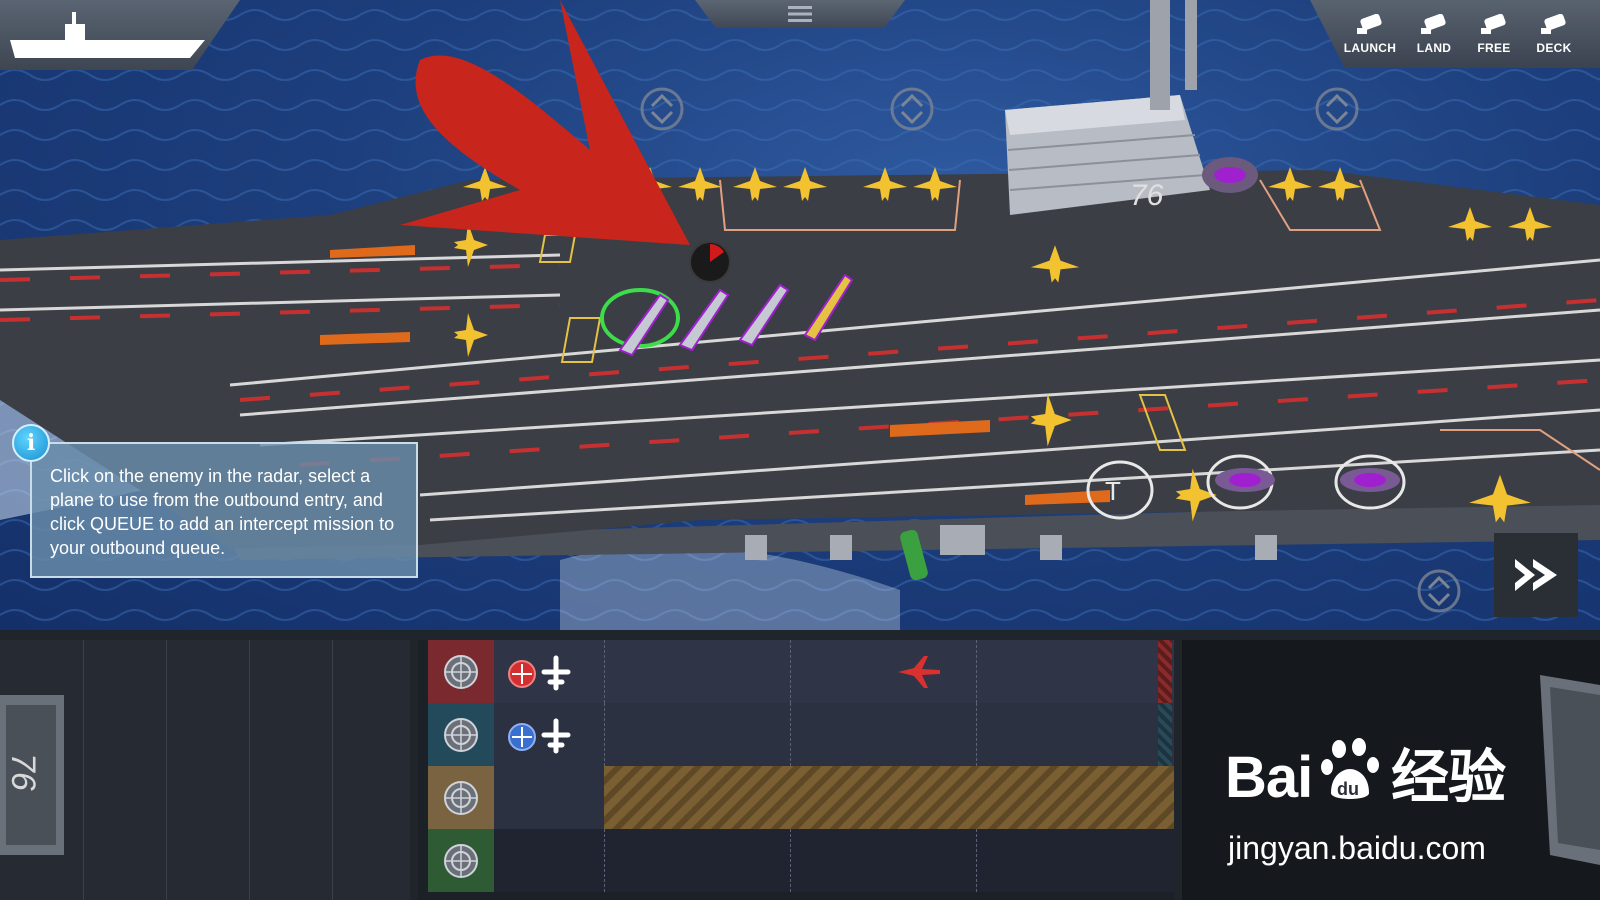 The height and width of the screenshot is (900, 1600). Describe the element at coordinates (1348, 789) in the screenshot. I see `svg-text: du` at that location.